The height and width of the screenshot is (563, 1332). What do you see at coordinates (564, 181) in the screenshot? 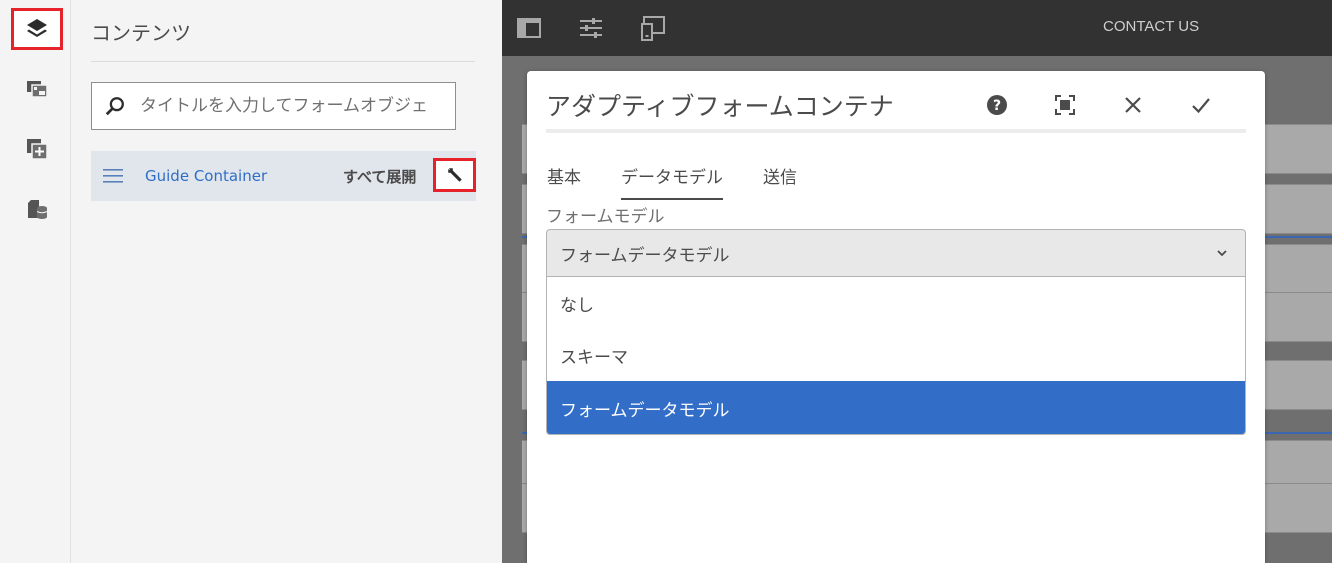
I see `tab-basic: 基本` at bounding box center [564, 181].